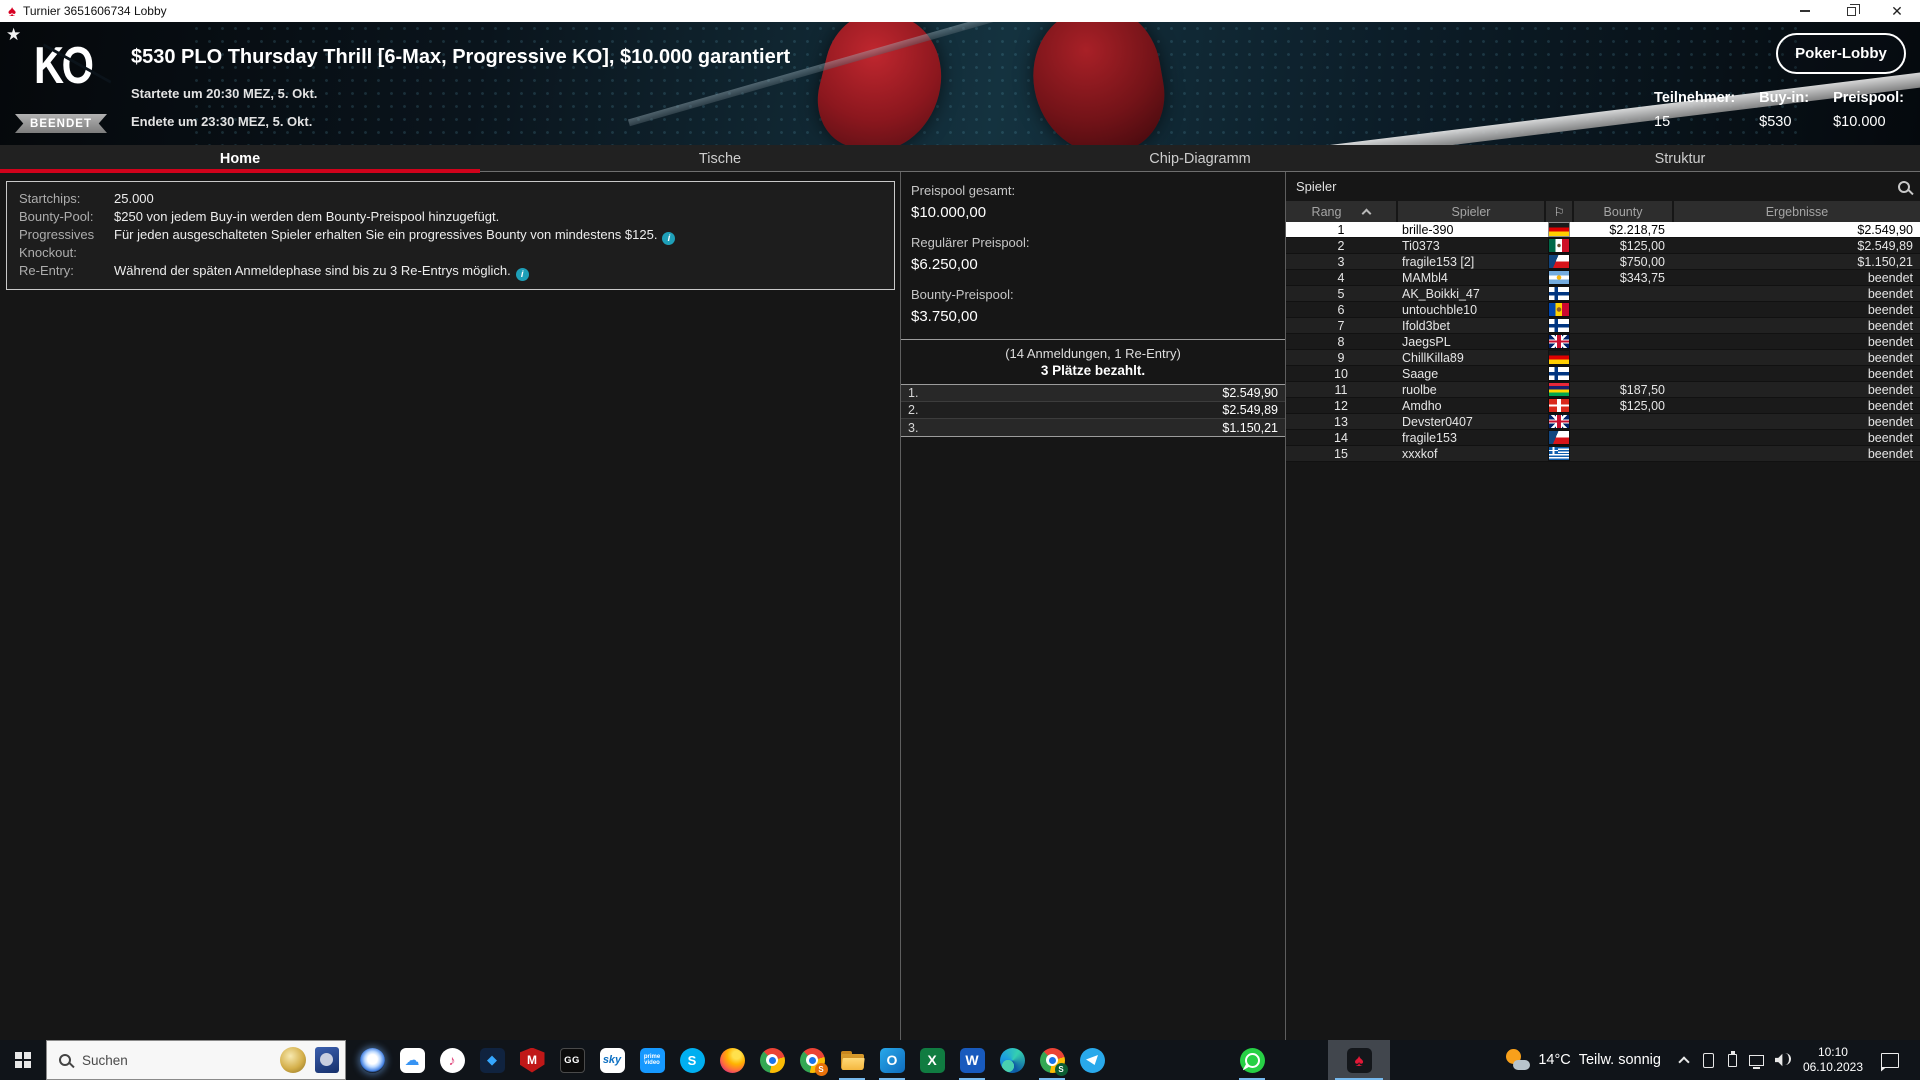 This screenshot has width=1920, height=1080. I want to click on search-icon, so click(1904, 186).